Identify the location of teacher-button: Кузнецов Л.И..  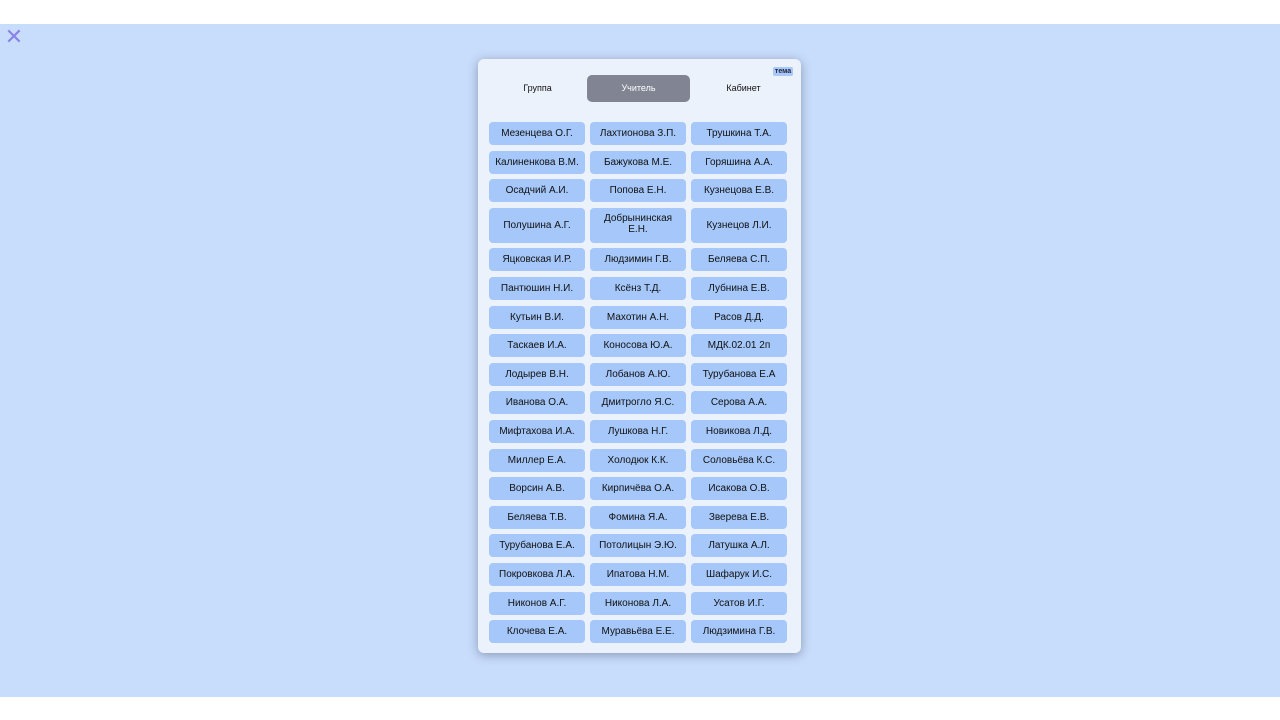
(739, 225).